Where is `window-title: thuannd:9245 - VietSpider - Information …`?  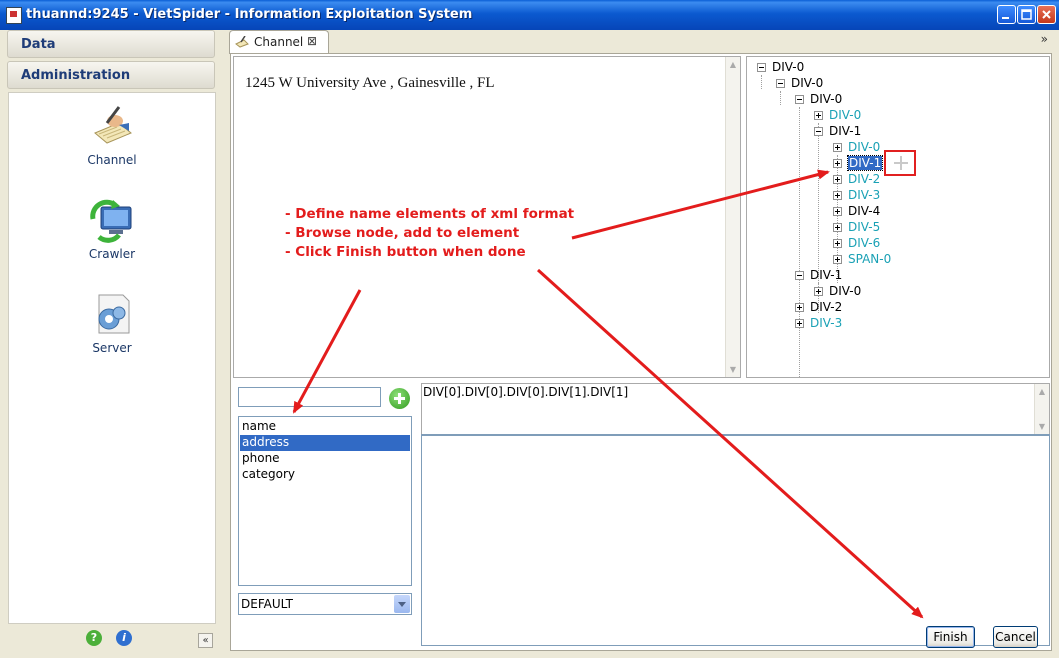
window-title: thuannd:9245 - VietSpider - Information … is located at coordinates (249, 14).